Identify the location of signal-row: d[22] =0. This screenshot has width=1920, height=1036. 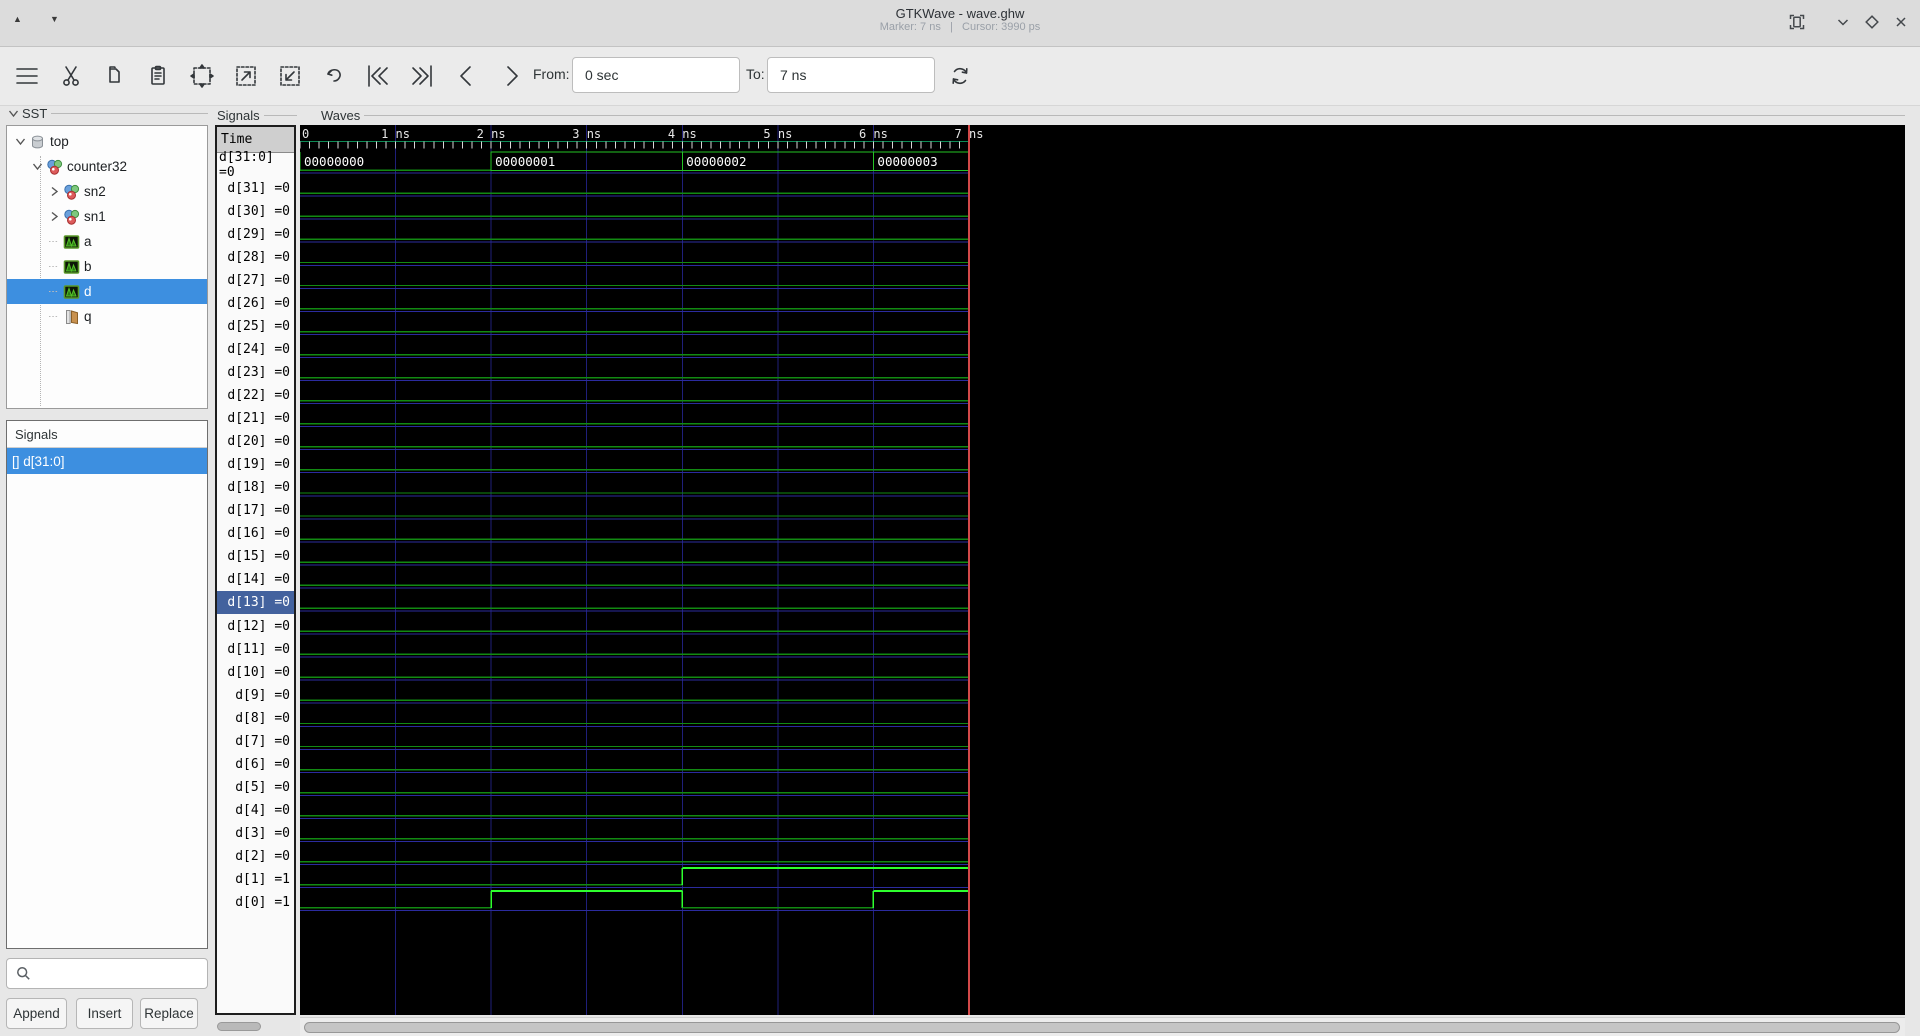
(255, 395).